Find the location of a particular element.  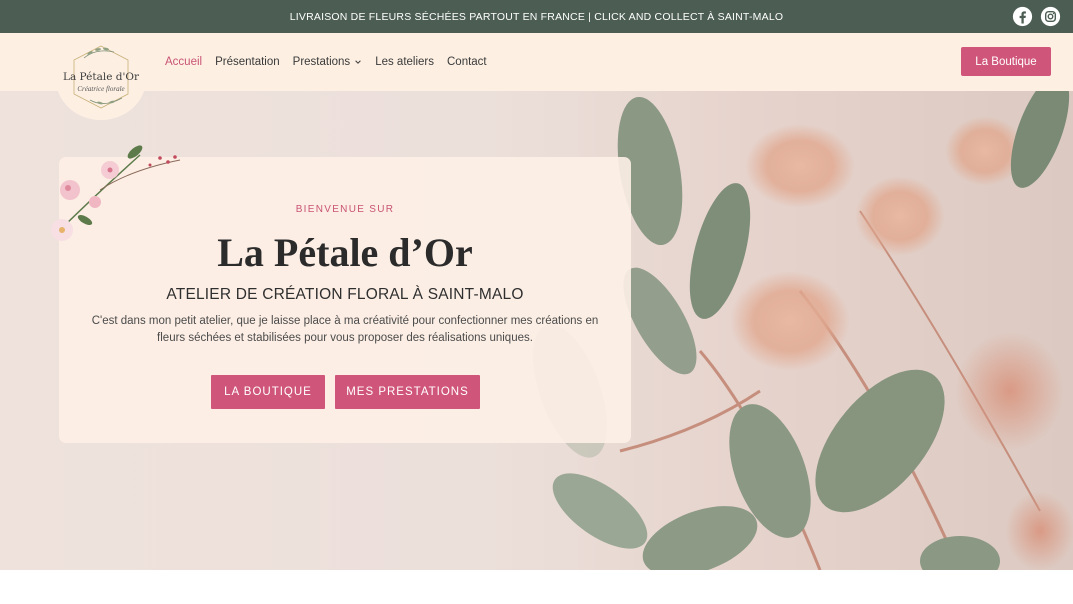

hero-boutique-button: LA BOUTIQUE is located at coordinates (268, 392).